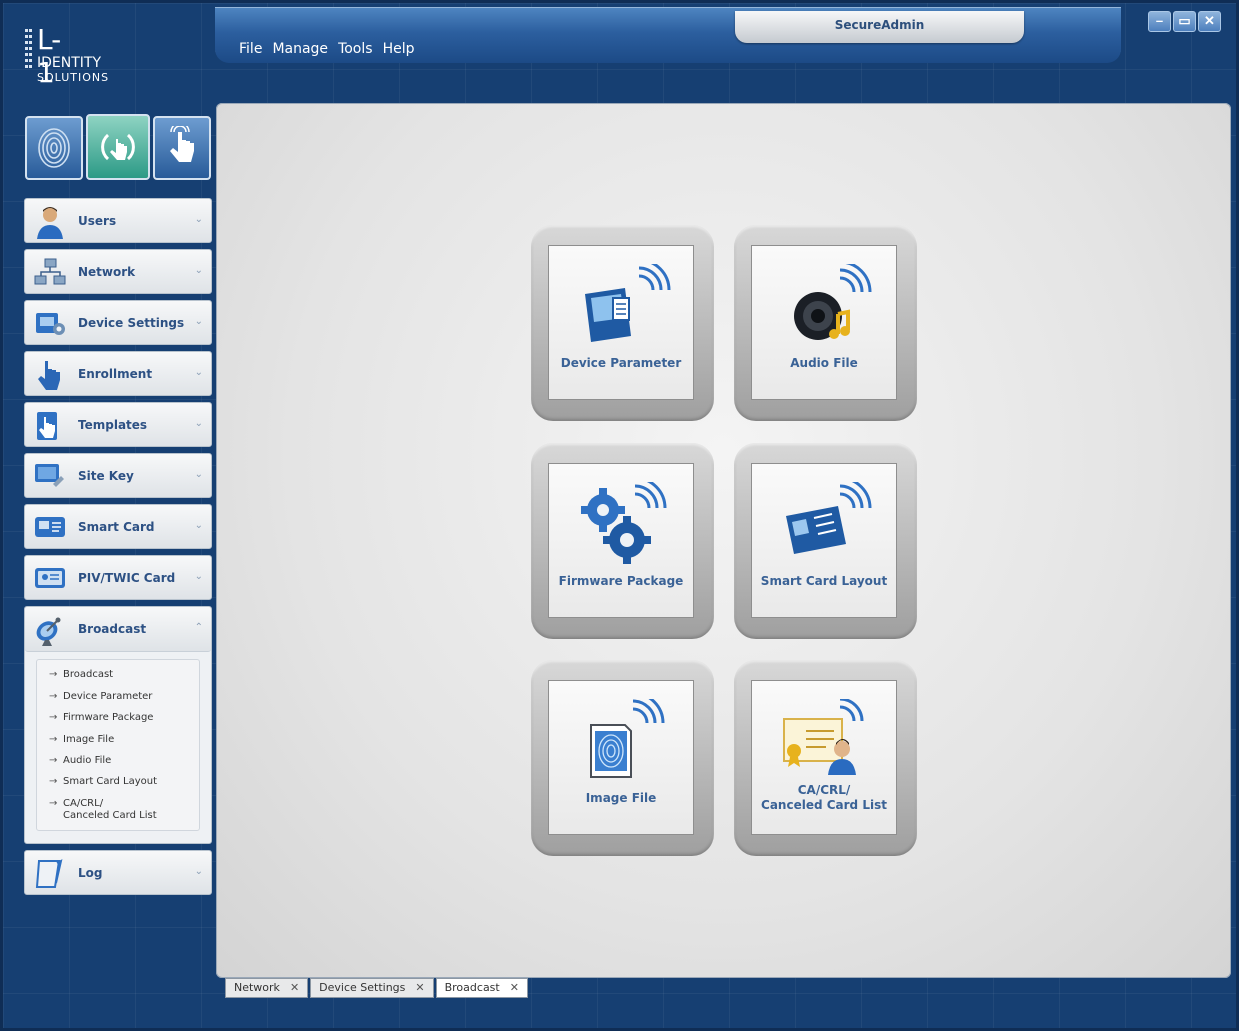  What do you see at coordinates (1159, 21) in the screenshot?
I see `minimize-button: –` at bounding box center [1159, 21].